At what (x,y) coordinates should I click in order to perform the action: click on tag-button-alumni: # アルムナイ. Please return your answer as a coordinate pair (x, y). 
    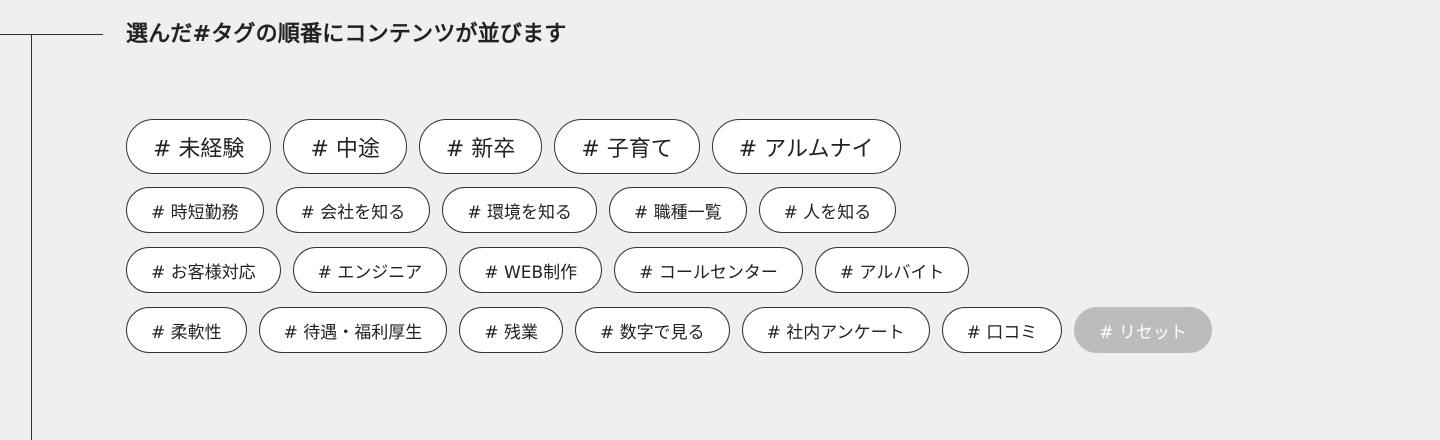
    Looking at the image, I should click on (806, 146).